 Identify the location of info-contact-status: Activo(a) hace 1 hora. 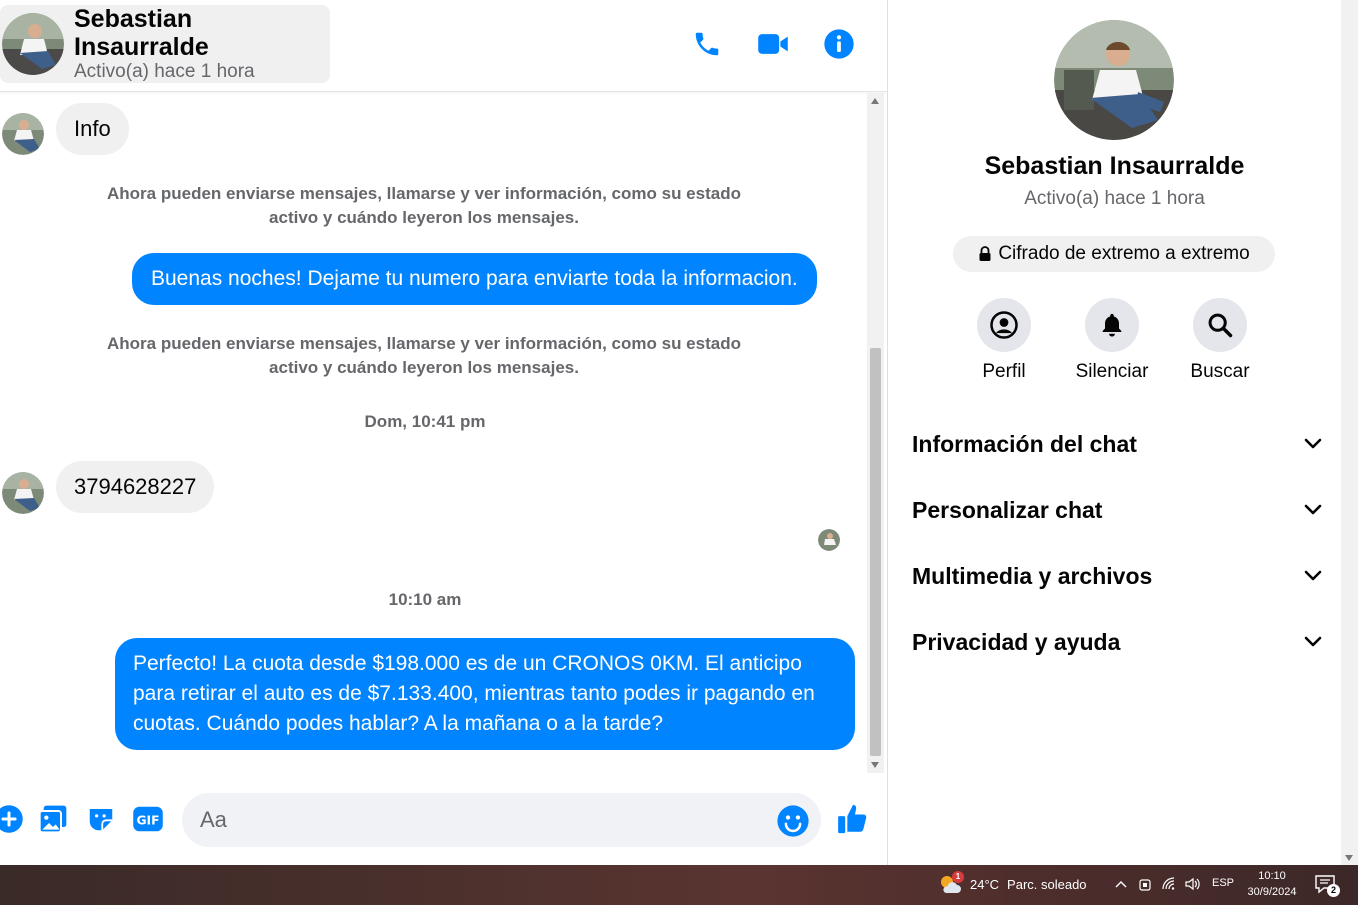
(1114, 198).